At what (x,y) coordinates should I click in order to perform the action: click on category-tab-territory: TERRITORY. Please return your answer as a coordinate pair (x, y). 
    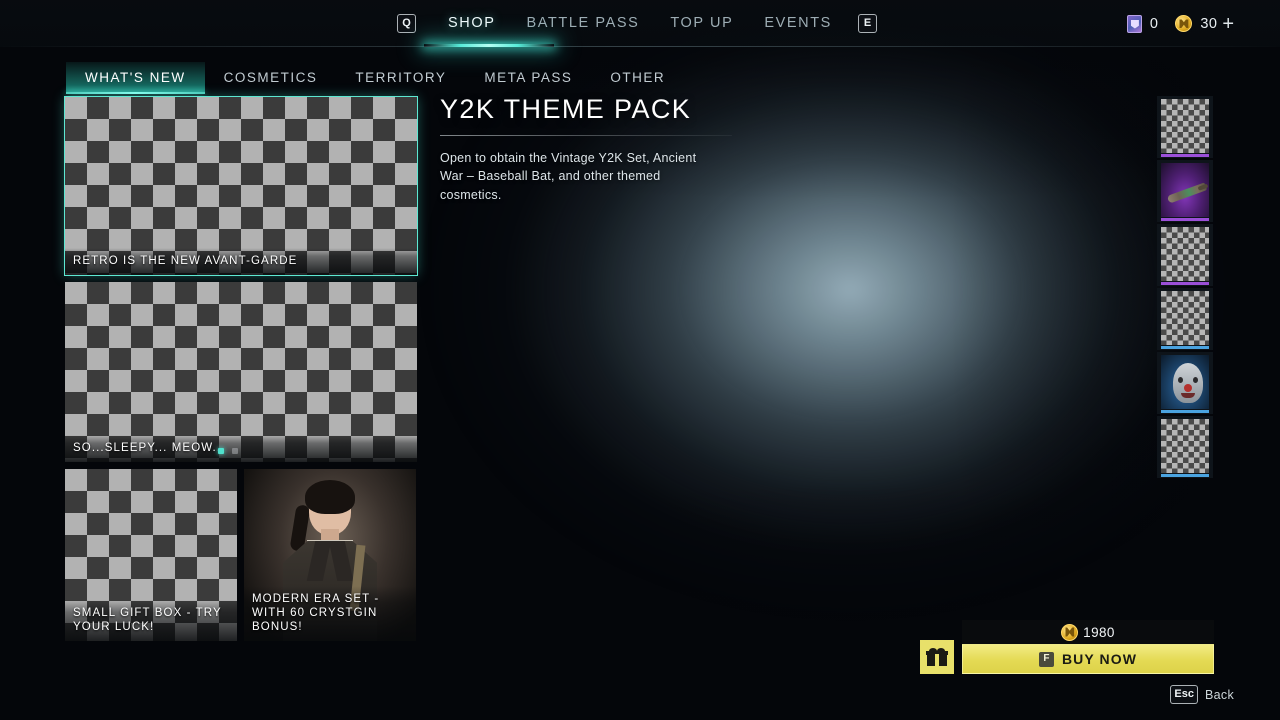
    Looking at the image, I should click on (400, 78).